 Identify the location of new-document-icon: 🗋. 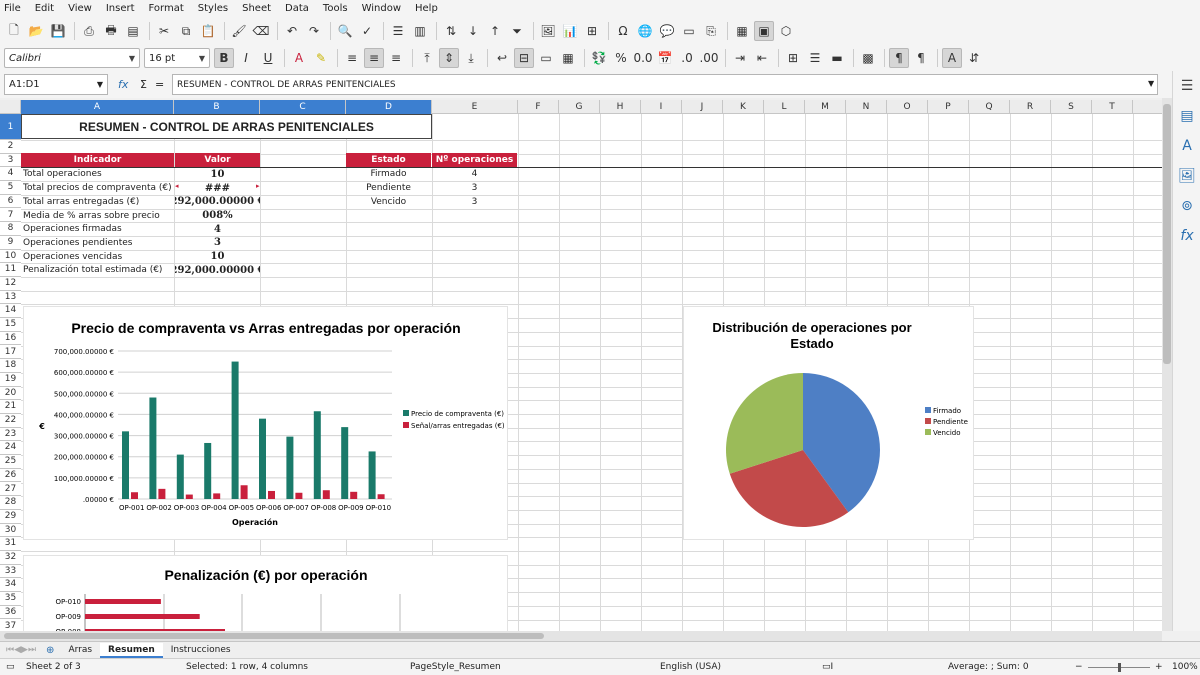
(14, 31).